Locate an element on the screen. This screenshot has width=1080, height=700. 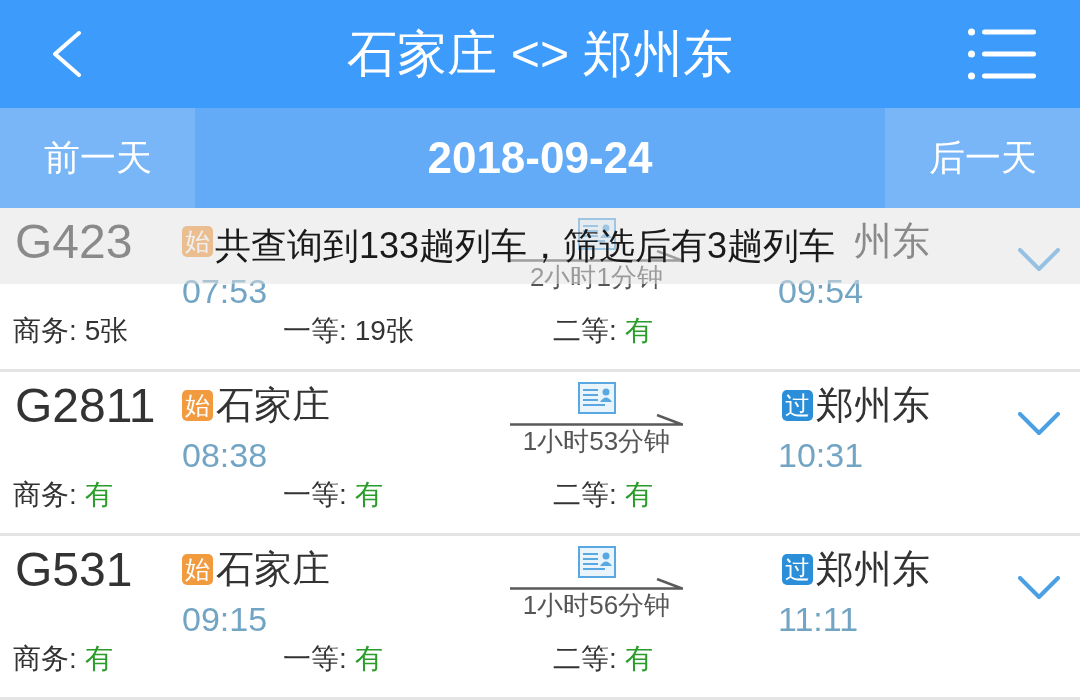
departure-time: 09:15 is located at coordinates (225, 619).